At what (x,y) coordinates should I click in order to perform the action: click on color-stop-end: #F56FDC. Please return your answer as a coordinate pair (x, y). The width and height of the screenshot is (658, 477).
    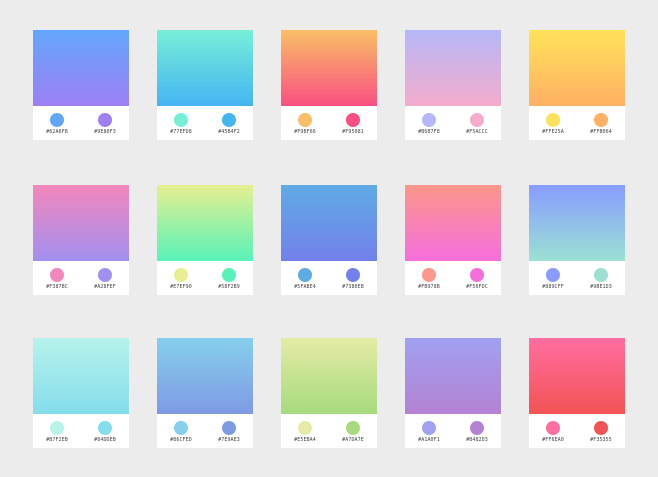
    Looking at the image, I should click on (477, 278).